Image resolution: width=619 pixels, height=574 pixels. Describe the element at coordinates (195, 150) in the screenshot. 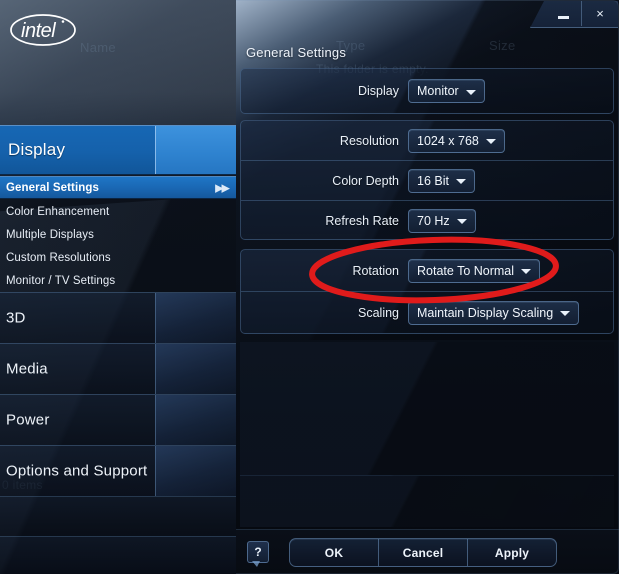

I see `sidebar-category-display-accent` at that location.